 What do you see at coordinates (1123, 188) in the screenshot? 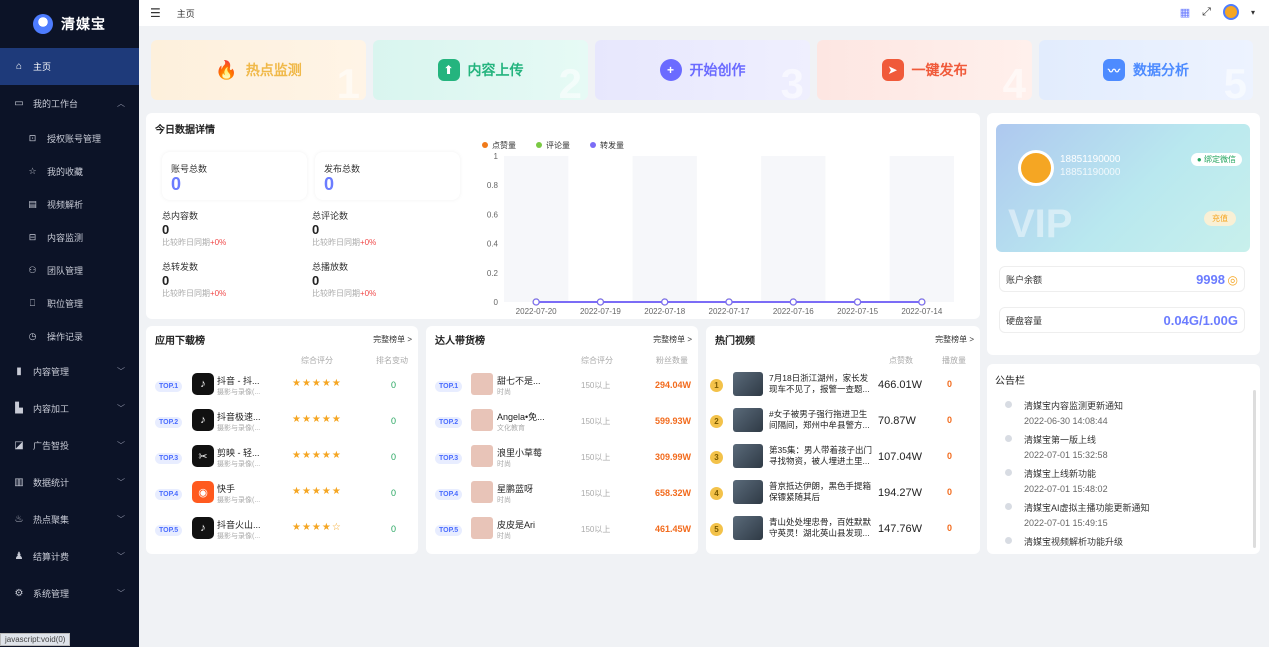
I see `vip-card: 18851190000 18851190000 ● 绑定微信 VIP 充值` at bounding box center [1123, 188].